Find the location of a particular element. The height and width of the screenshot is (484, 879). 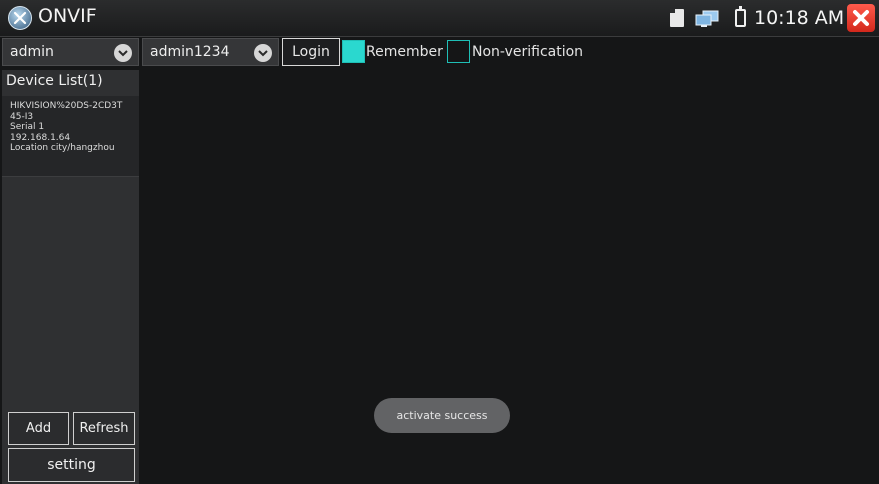

password-select: admin1234 is located at coordinates (210, 52).